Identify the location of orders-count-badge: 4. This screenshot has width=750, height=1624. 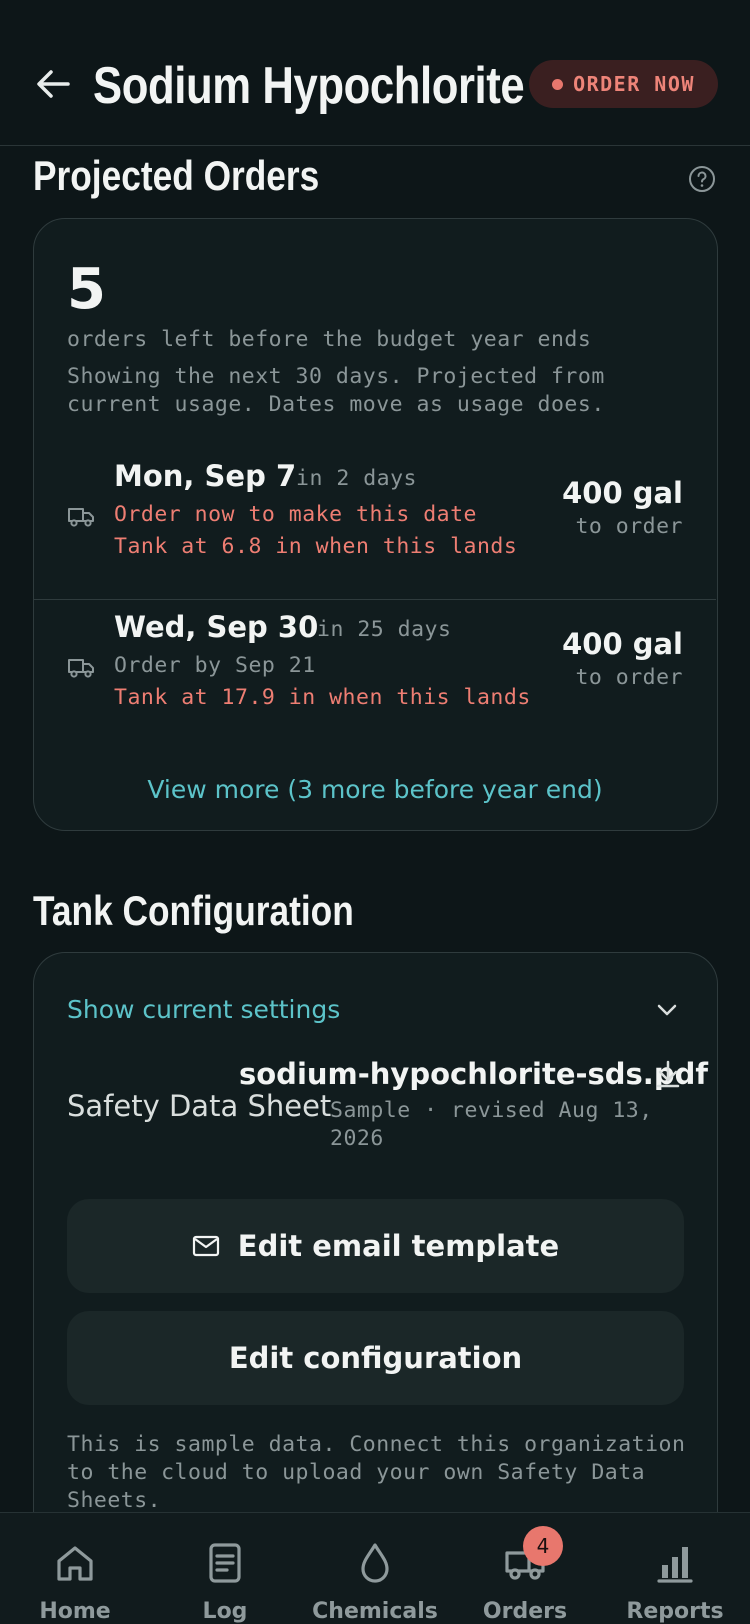
(543, 1546).